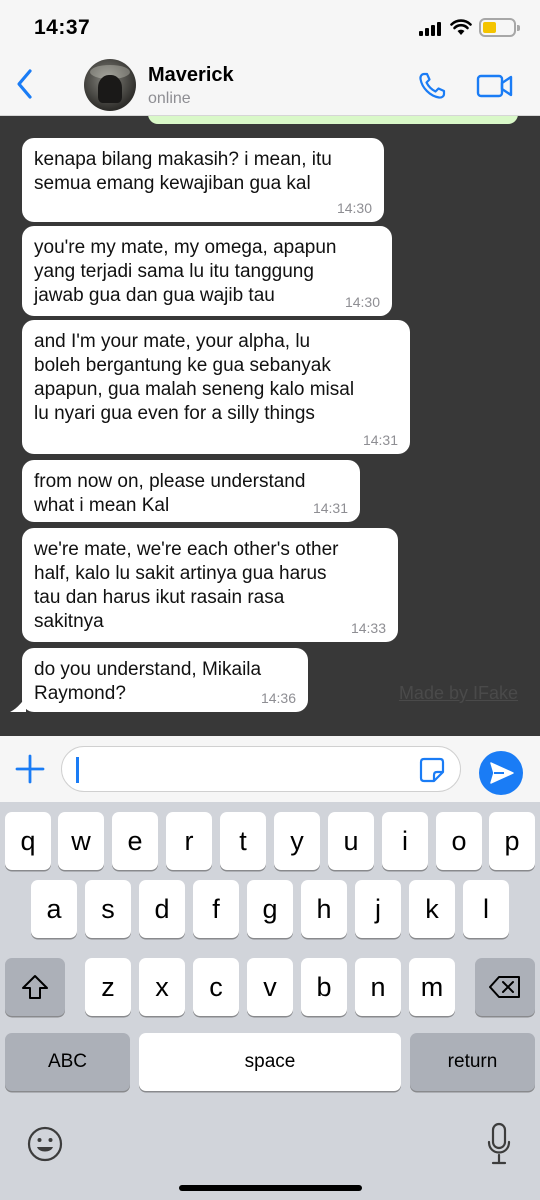 The width and height of the screenshot is (540, 1200). I want to click on key: f, so click(216, 909).